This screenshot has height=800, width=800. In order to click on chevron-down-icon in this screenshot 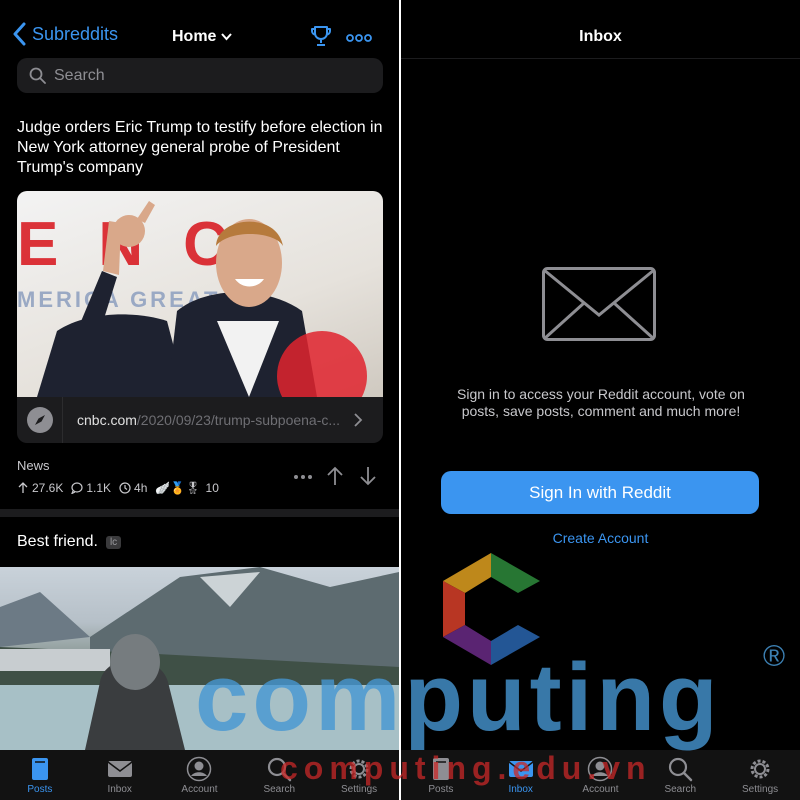, I will do `click(227, 37)`.